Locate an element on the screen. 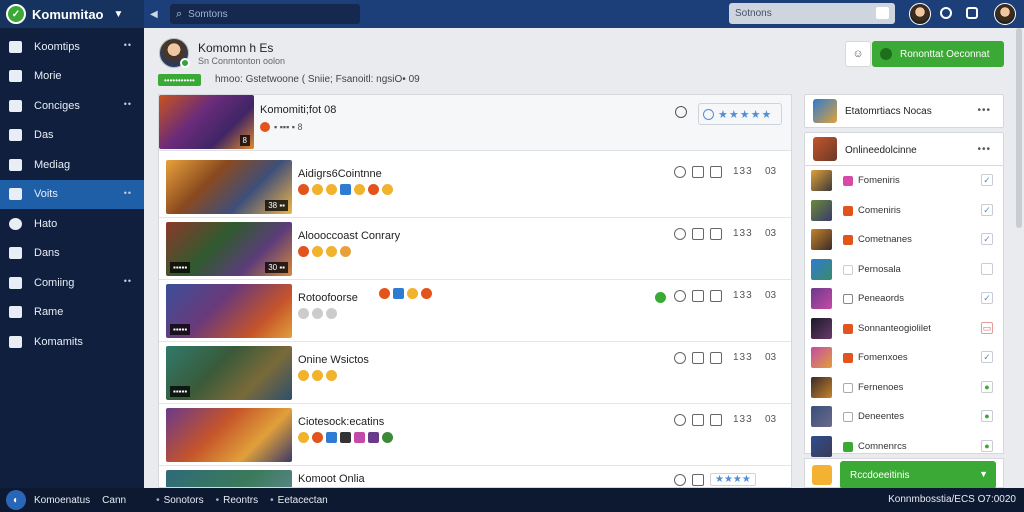 The image size is (1024, 512). sidebar-item-komamits: Komamits is located at coordinates (72, 342).